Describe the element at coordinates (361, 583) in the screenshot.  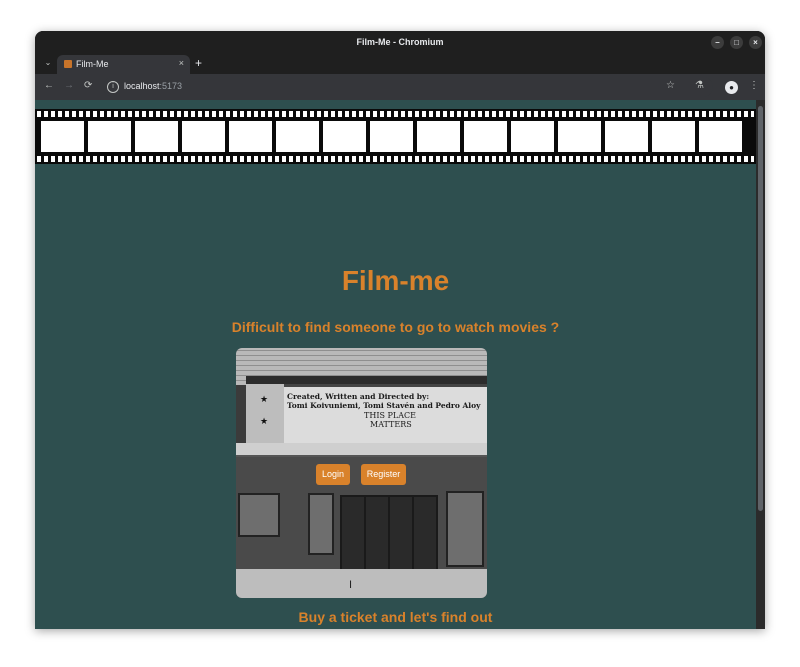
I see `sidewalk` at that location.